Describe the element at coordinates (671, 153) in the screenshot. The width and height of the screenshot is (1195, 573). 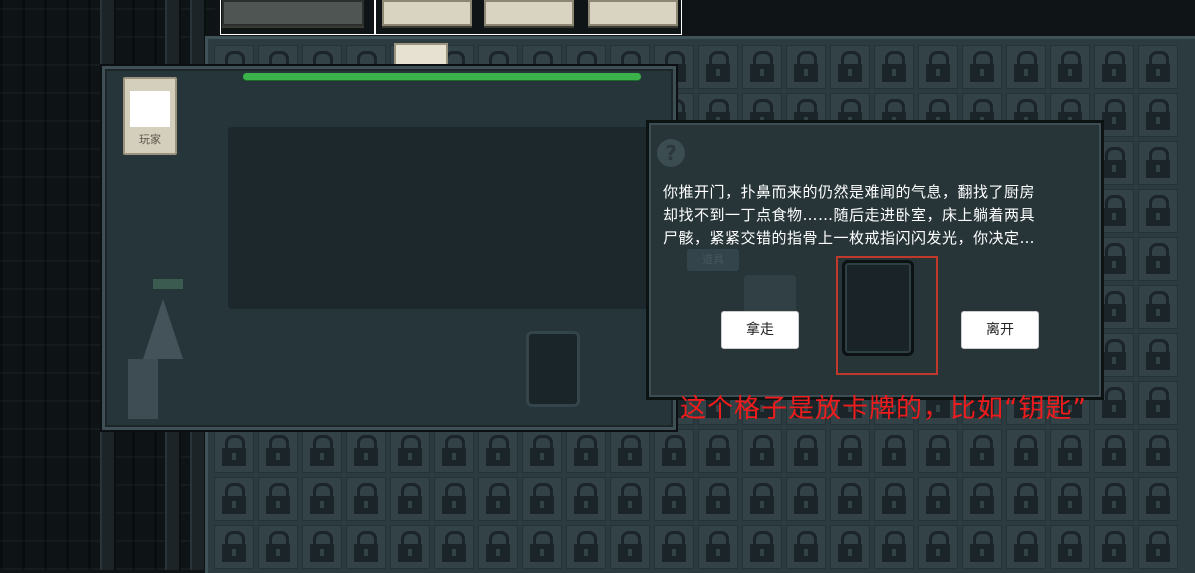
I see `question-icon: ?` at that location.